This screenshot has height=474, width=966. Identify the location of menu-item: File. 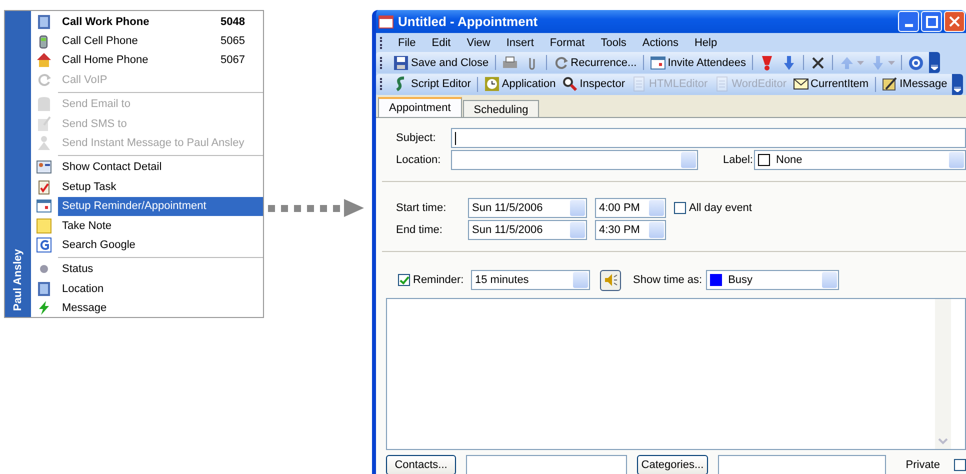
(407, 42).